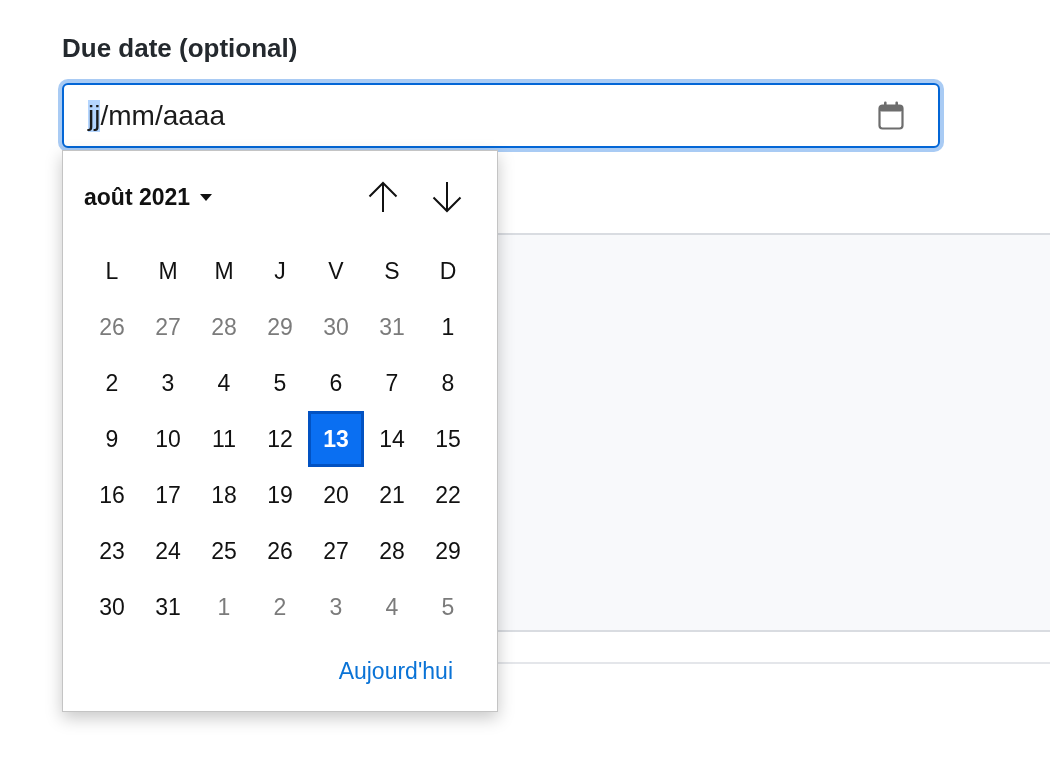 The image size is (1050, 778). Describe the element at coordinates (280, 271) in the screenshot. I see `weekday-header: J` at that location.